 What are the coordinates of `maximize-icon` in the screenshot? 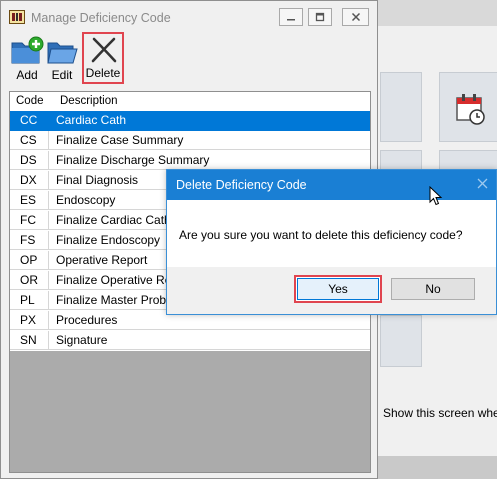 It's located at (320, 17).